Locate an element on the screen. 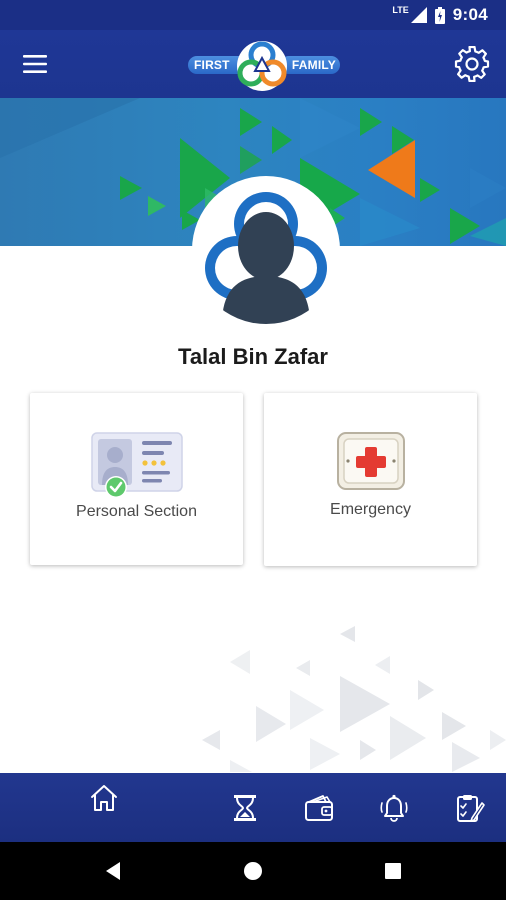  nav-history is located at coordinates (245, 807).